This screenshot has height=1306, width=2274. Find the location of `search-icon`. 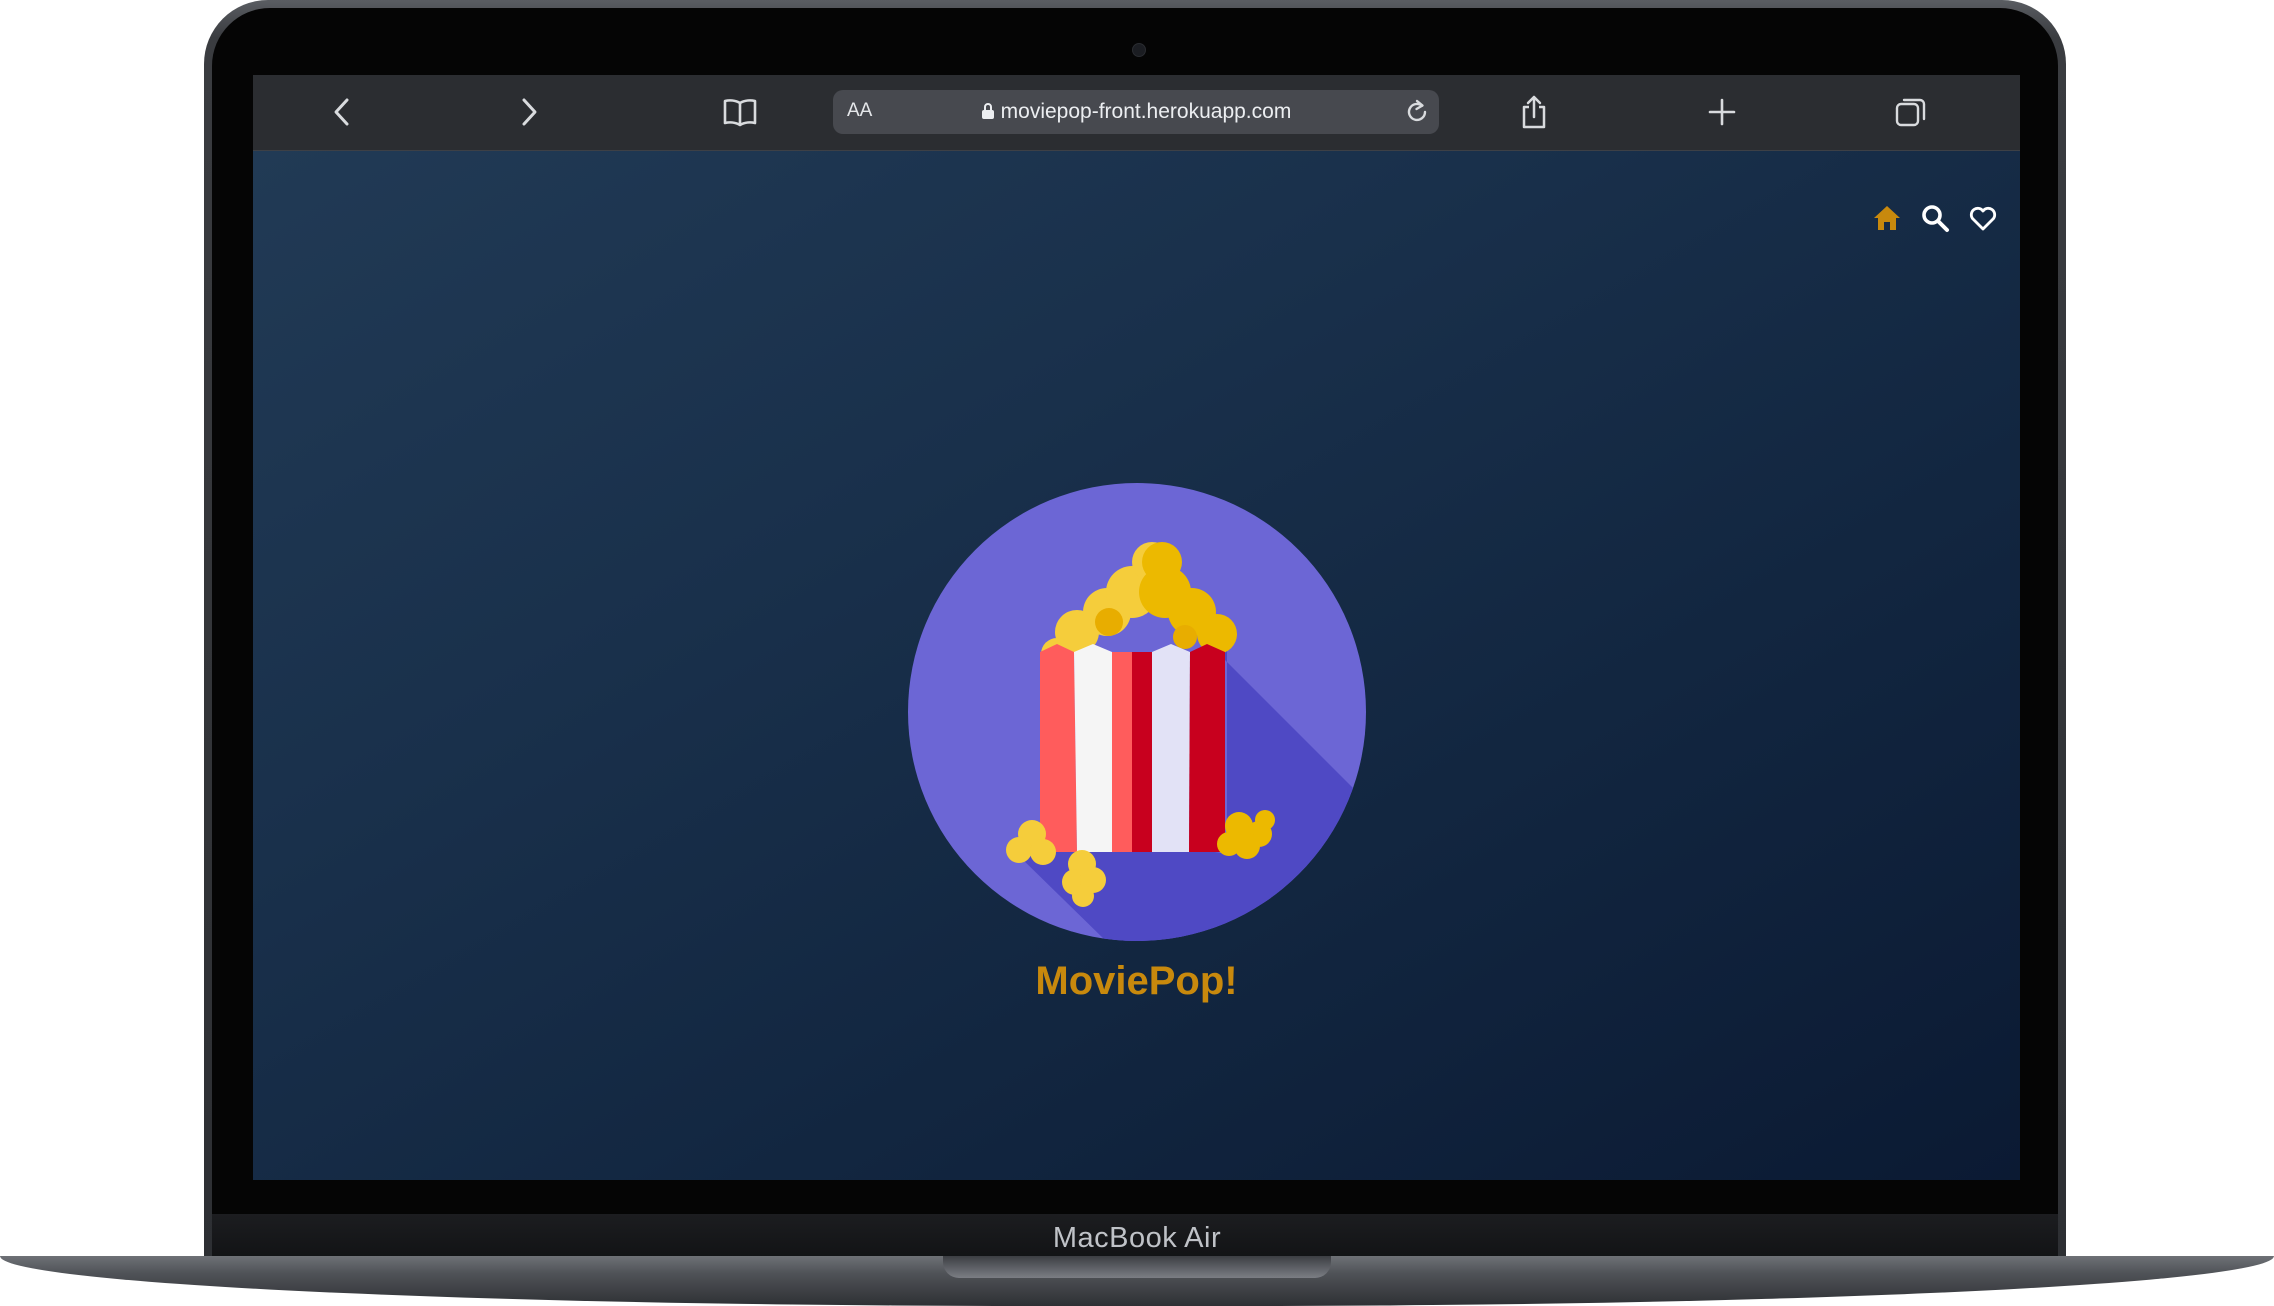

search-icon is located at coordinates (1935, 218).